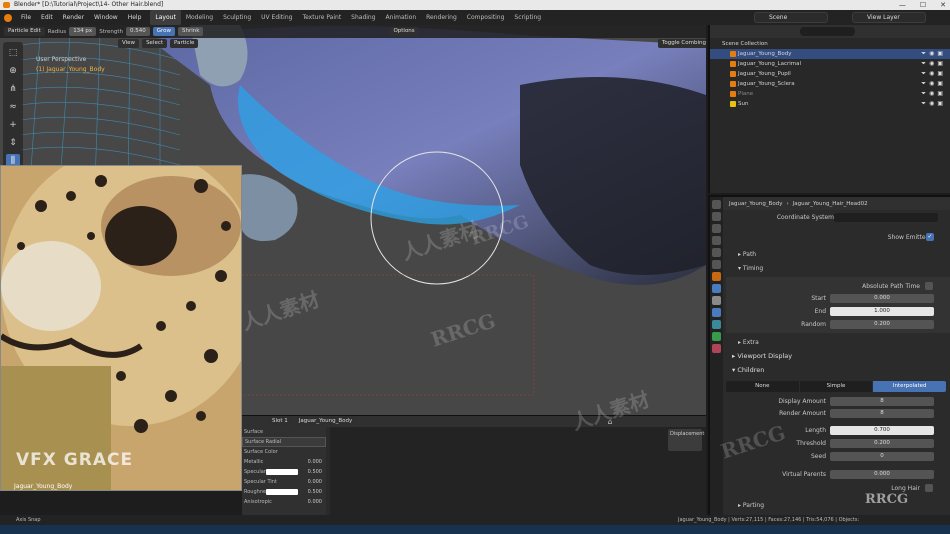 The height and width of the screenshot is (534, 950). I want to click on select-tool-icon: ⬚, so click(13, 53).